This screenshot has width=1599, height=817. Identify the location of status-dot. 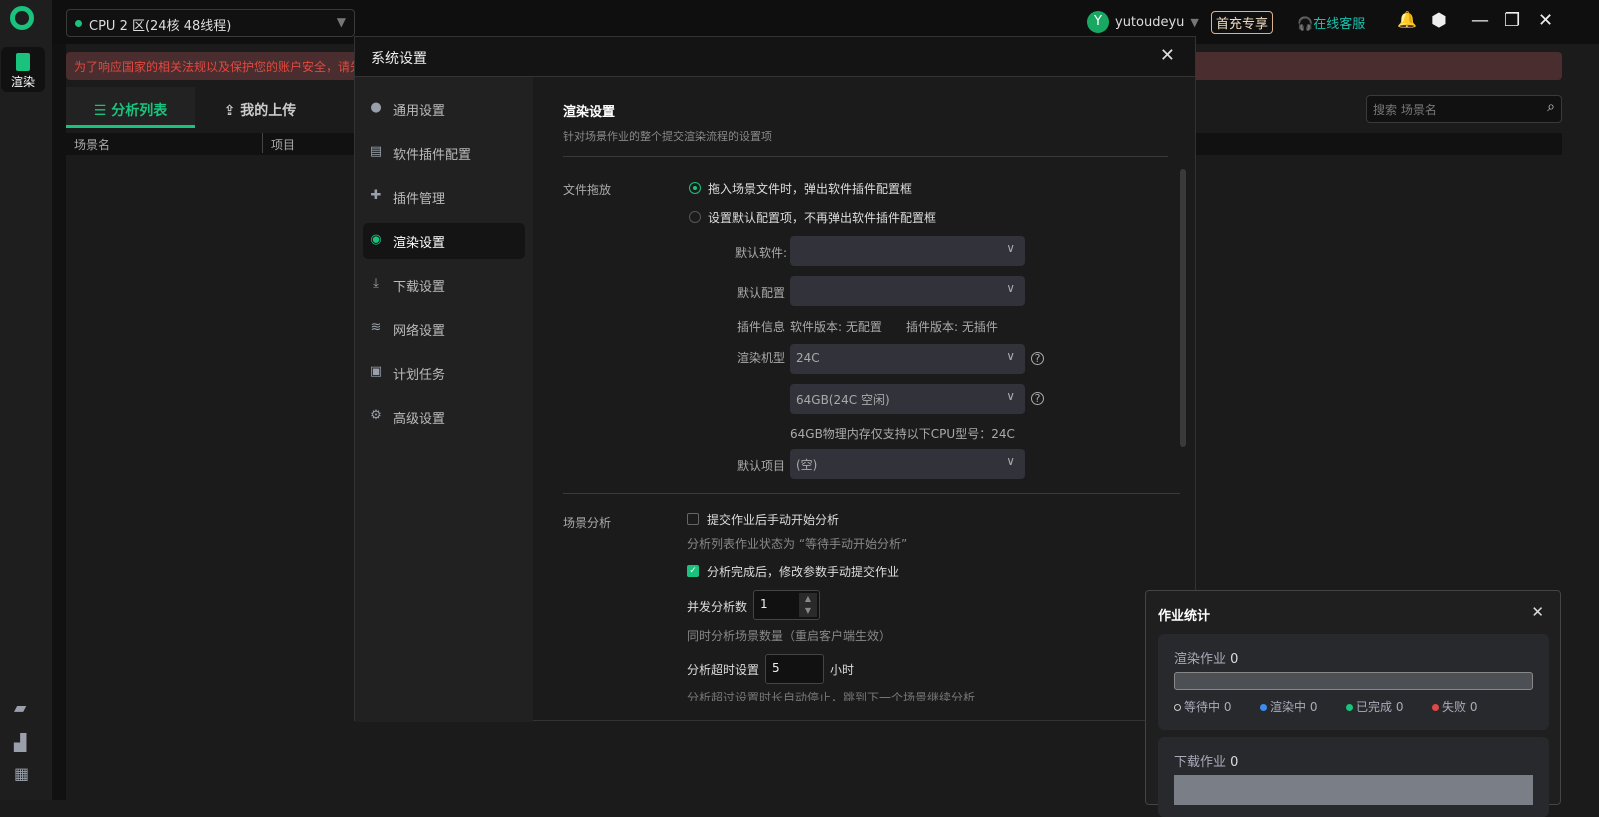
(78, 23).